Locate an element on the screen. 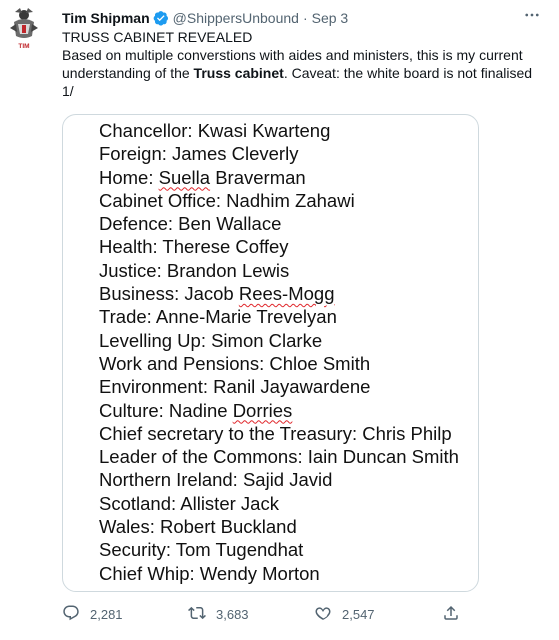 The height and width of the screenshot is (640, 559). share-icon is located at coordinates (456, 614).